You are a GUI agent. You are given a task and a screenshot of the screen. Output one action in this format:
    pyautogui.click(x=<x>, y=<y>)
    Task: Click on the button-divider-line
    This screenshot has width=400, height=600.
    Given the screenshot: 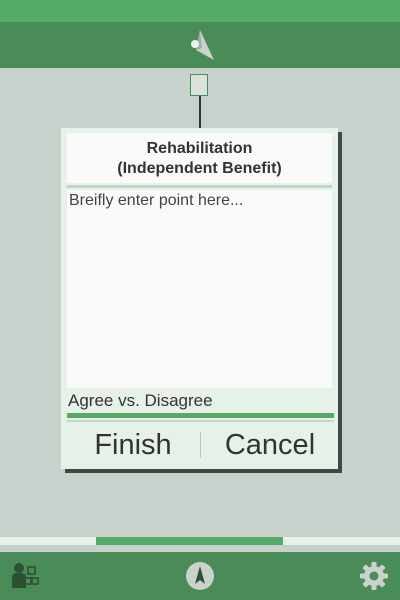 What is the action you would take?
    pyautogui.click(x=200, y=421)
    